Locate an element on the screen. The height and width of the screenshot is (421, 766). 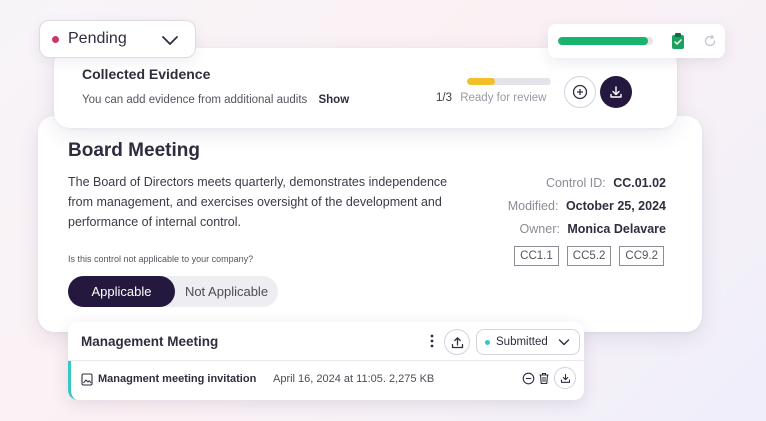
owner-label: Owner: is located at coordinates (539, 229).